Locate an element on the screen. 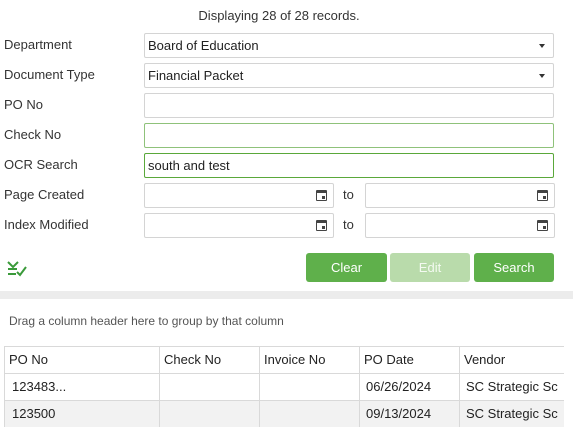 The image size is (573, 427). clear-button: Clear is located at coordinates (346, 267).